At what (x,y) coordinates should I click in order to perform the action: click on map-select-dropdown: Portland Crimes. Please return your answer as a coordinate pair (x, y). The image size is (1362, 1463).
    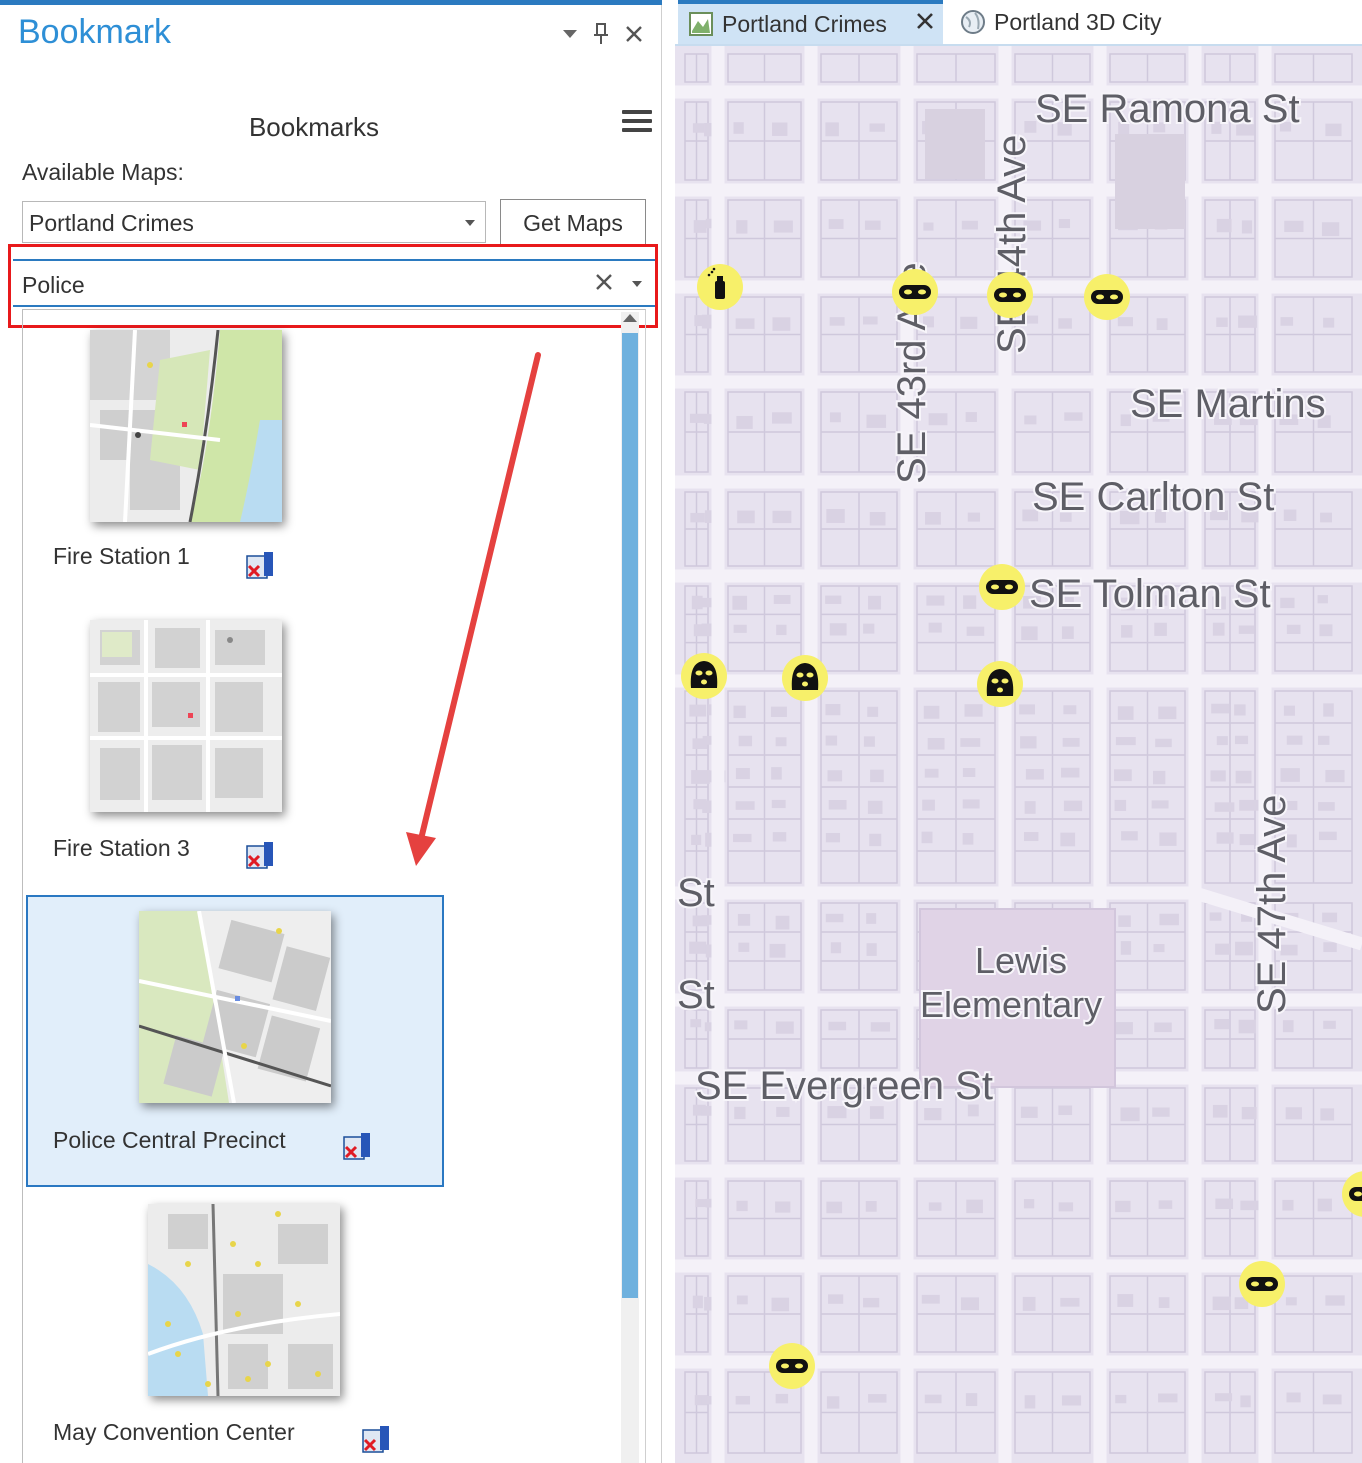
    Looking at the image, I should click on (254, 222).